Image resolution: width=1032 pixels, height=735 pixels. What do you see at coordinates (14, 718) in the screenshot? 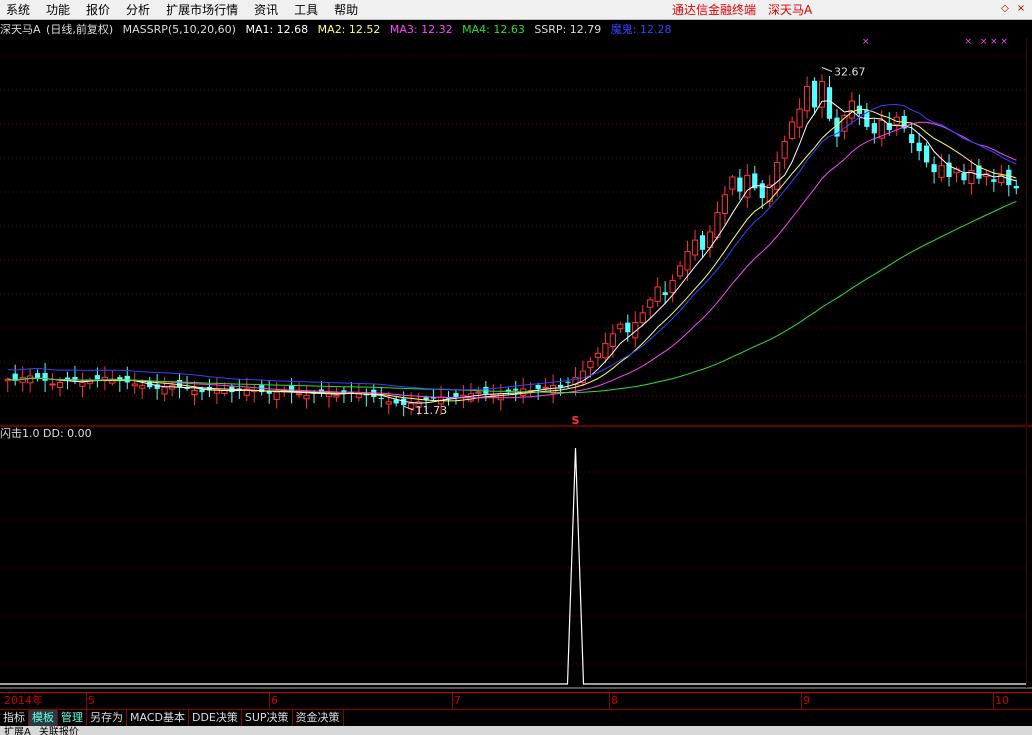
I see `tab-indicator: 指标` at bounding box center [14, 718].